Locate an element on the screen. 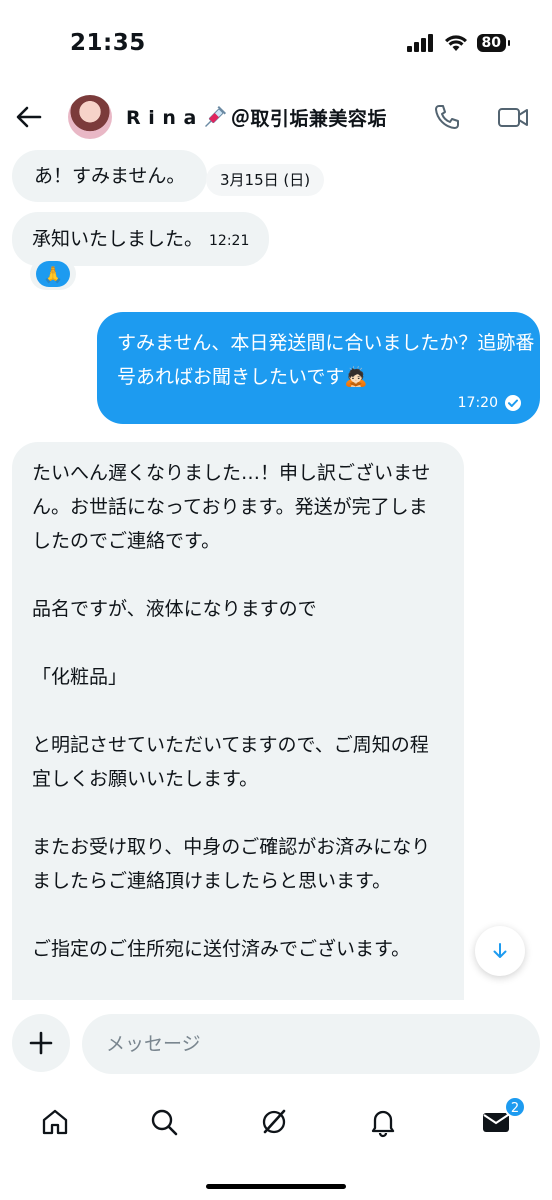 The width and height of the screenshot is (552, 1200). message-time: 17:20 is located at coordinates (477, 403).